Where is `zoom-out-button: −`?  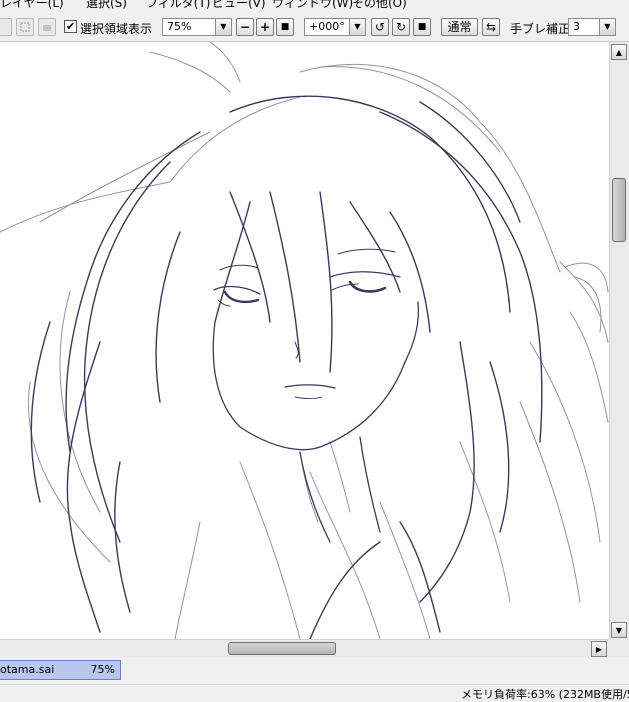 zoom-out-button: − is located at coordinates (245, 27).